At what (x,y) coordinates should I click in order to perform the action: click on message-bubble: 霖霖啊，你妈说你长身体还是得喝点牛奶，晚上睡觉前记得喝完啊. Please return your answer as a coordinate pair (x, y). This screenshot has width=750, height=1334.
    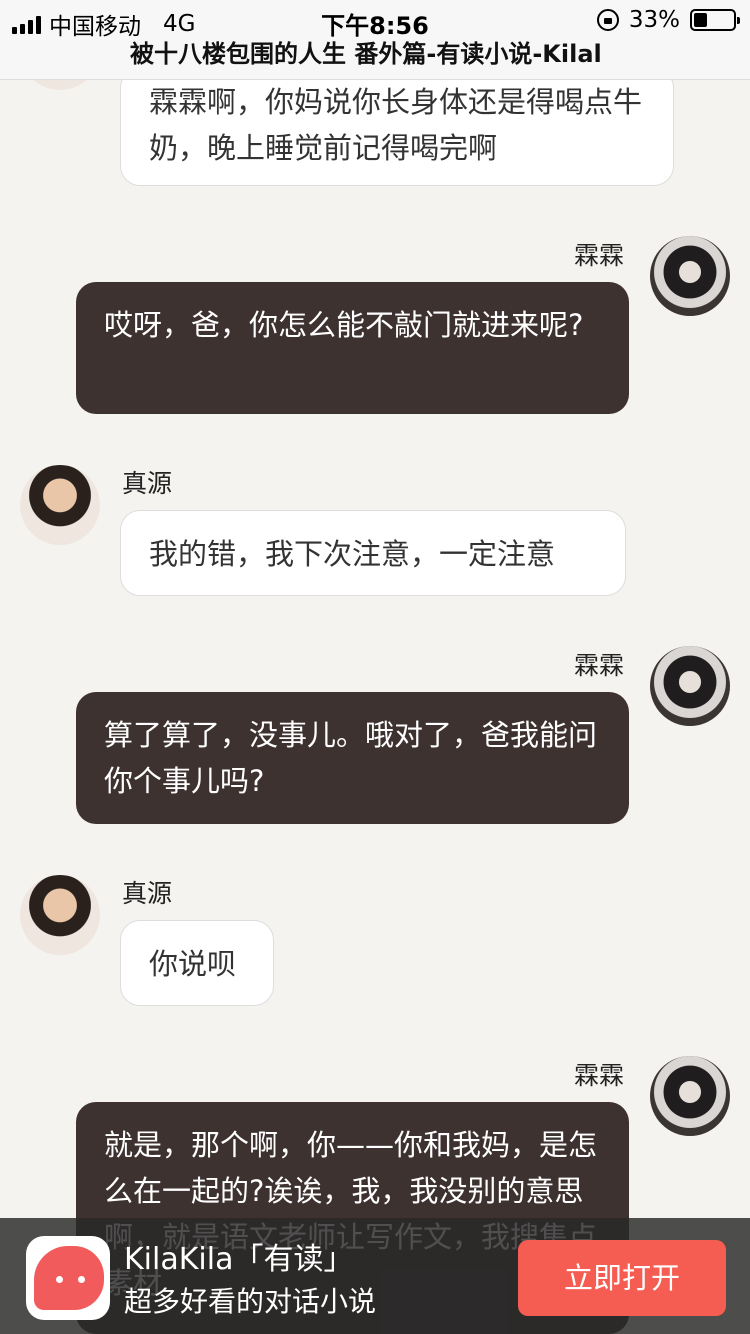
    Looking at the image, I should click on (397, 127).